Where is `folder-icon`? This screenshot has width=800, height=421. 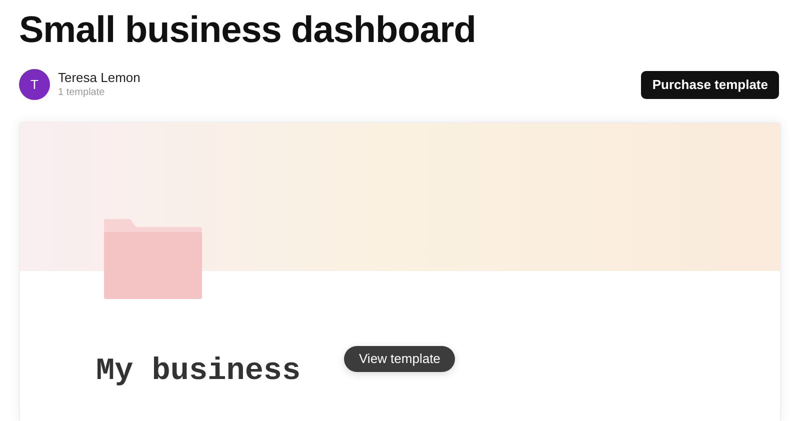 folder-icon is located at coordinates (153, 259).